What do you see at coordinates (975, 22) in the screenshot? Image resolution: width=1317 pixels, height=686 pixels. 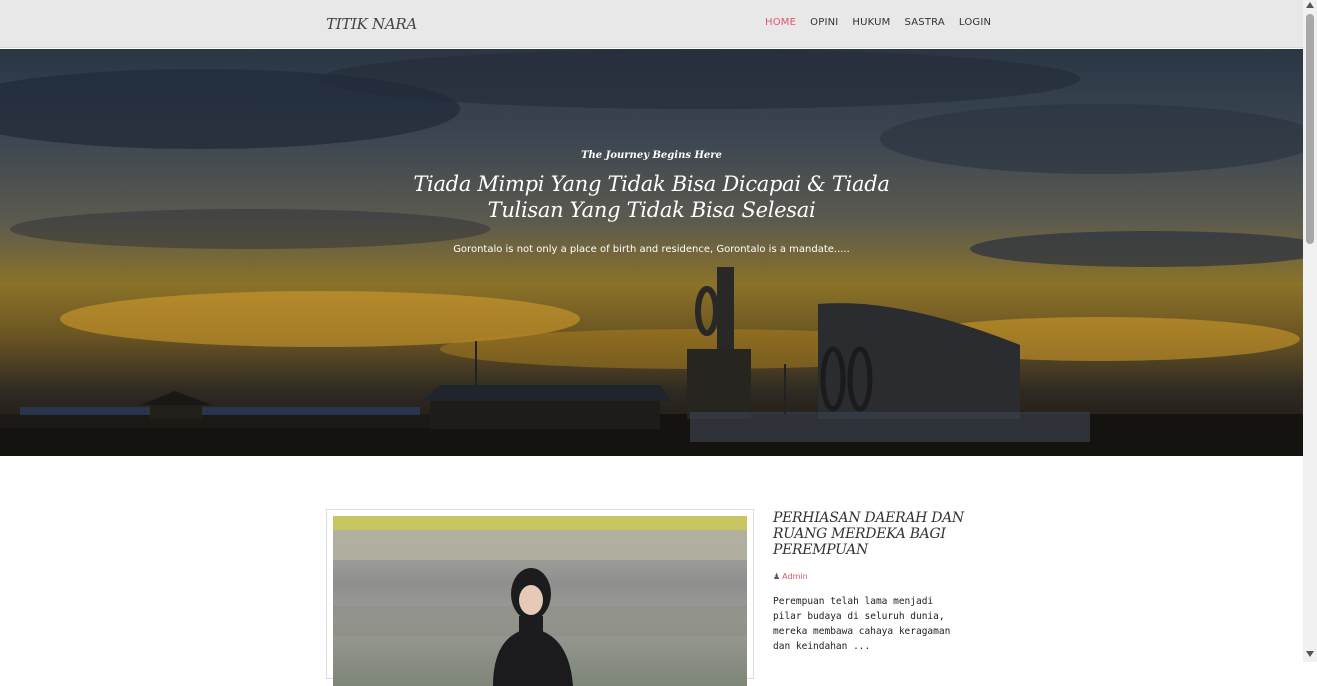 I see `nav-item-login: LOGIN` at bounding box center [975, 22].